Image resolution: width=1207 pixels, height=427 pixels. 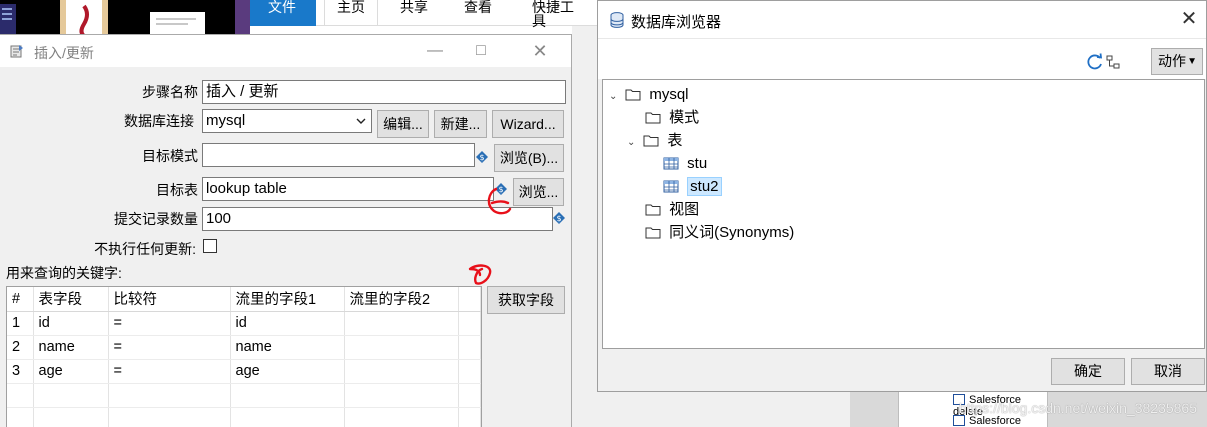 I want to click on ribbon-tab-quick-tools: 快捷工具, so click(x=558, y=14).